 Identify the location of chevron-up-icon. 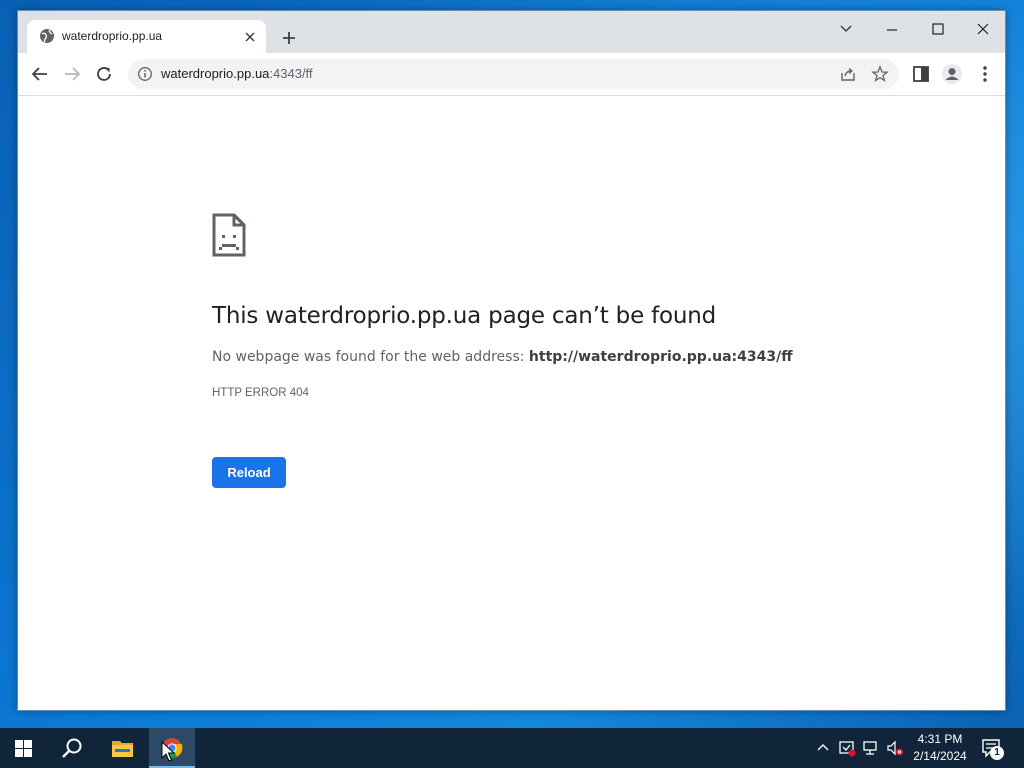
(823, 748).